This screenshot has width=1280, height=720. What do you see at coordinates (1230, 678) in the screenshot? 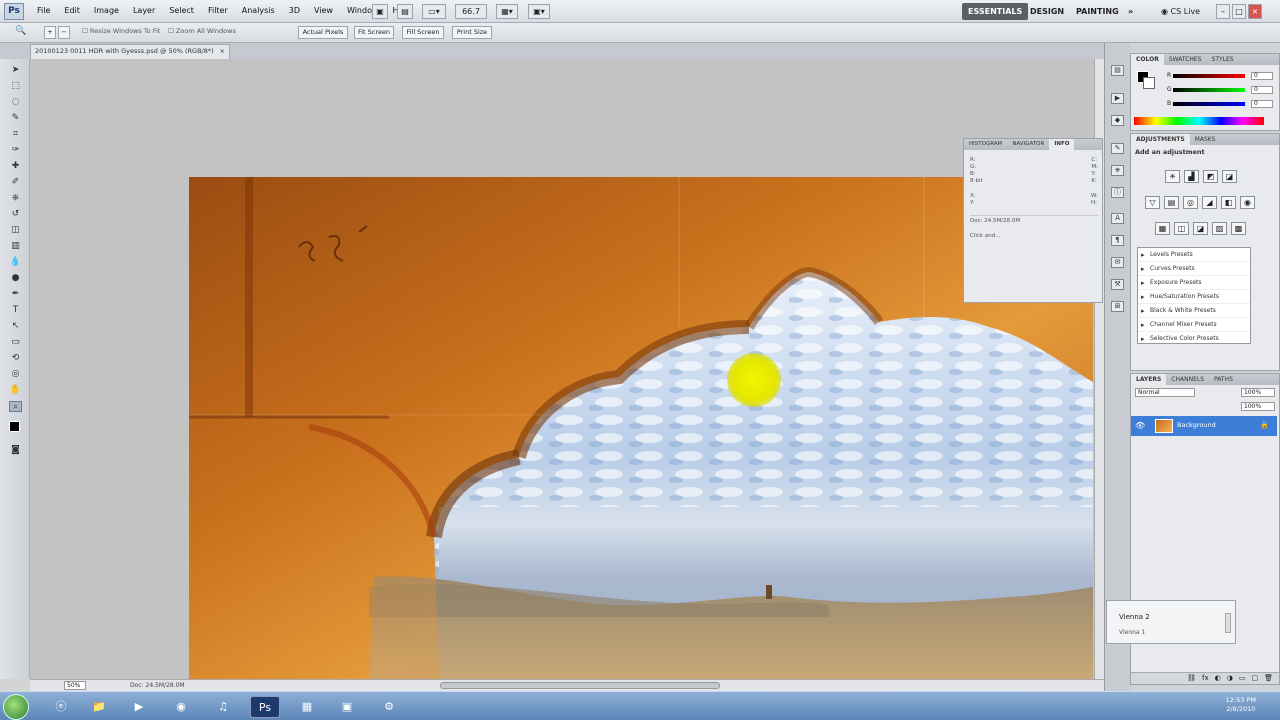
I see `new-adjustment-icon: ◑` at bounding box center [1230, 678].